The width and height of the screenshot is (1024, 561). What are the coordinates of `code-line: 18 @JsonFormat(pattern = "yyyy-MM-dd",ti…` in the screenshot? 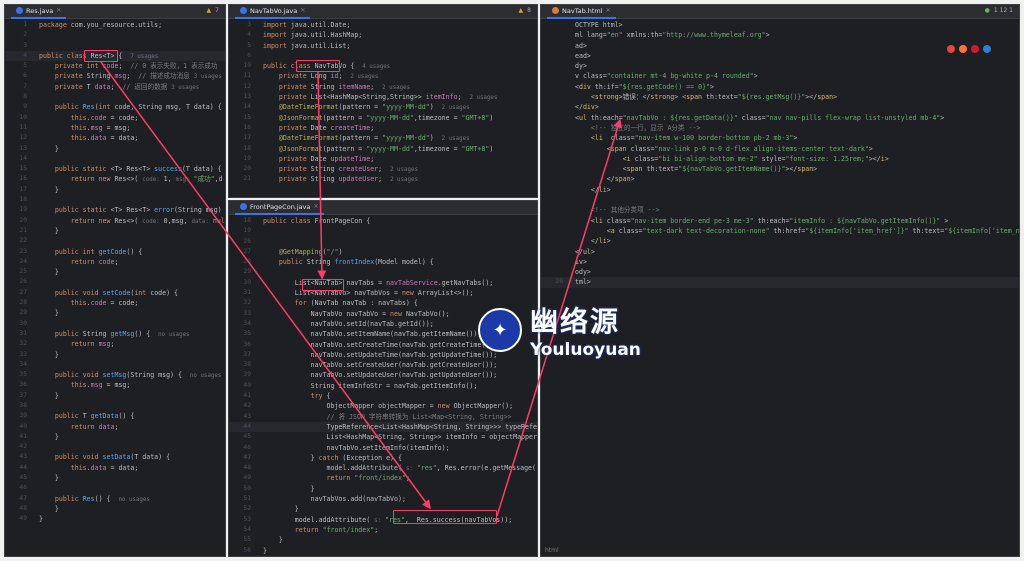 It's located at (383, 149).